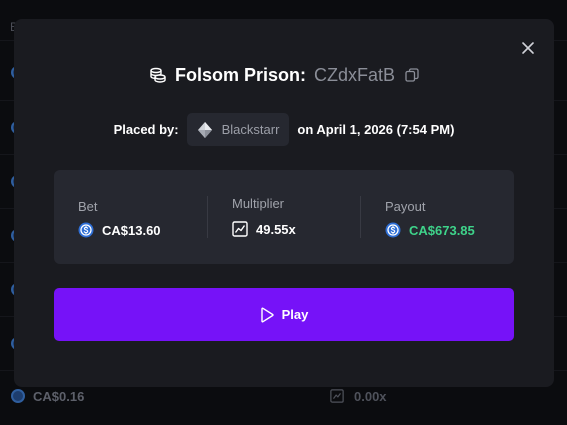 This screenshot has height=425, width=567. I want to click on user-badge: Blackstarr, so click(238, 129).